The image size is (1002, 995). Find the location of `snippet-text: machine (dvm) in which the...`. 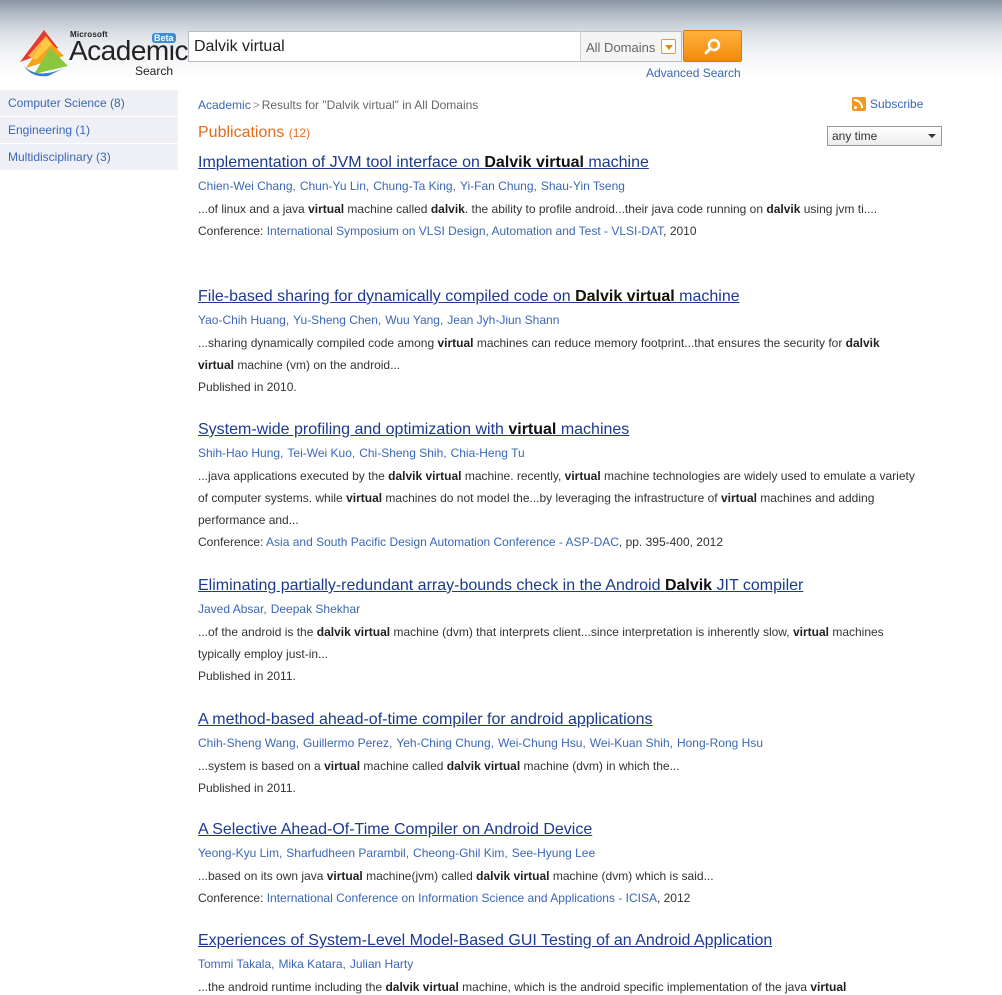

snippet-text: machine (dvm) in which the... is located at coordinates (600, 766).